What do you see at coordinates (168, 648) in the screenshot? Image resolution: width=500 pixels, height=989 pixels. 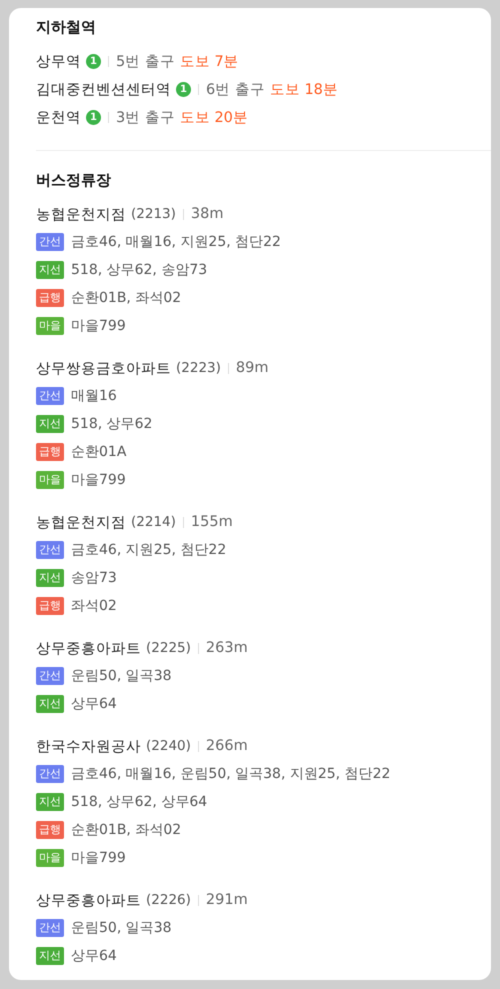 I see `stop-code: (2225)` at bounding box center [168, 648].